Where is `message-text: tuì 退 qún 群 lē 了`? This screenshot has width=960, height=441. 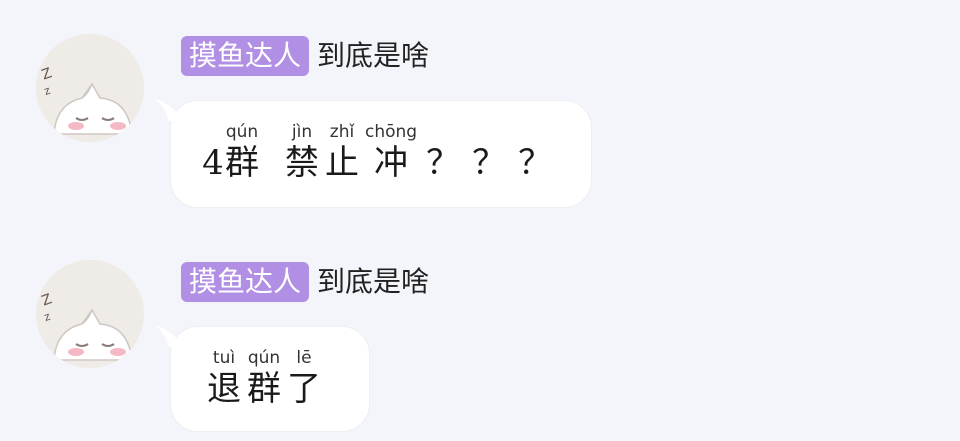
message-text: tuì 退 qún 群 lē 了 is located at coordinates (267, 378).